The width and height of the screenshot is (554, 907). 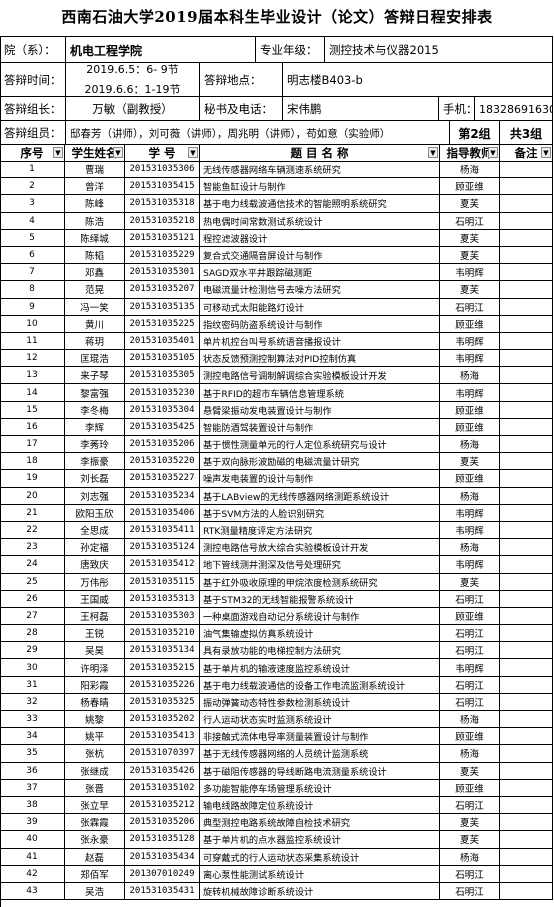 I want to click on column-header-row: 序号 ▼ 学生姓名 ▼ 学 号 ▼ 题 目 名 称 ▼ 指导教师 ▼ 备注 ▼, so click(x=276, y=153).